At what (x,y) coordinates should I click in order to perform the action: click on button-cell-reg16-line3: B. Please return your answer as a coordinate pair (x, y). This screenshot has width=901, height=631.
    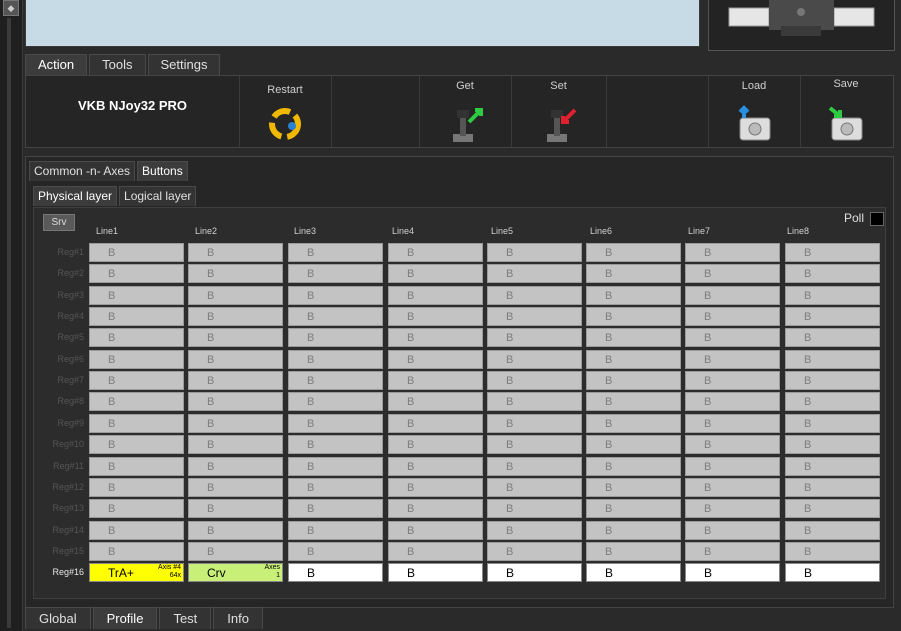
    Looking at the image, I should click on (335, 572).